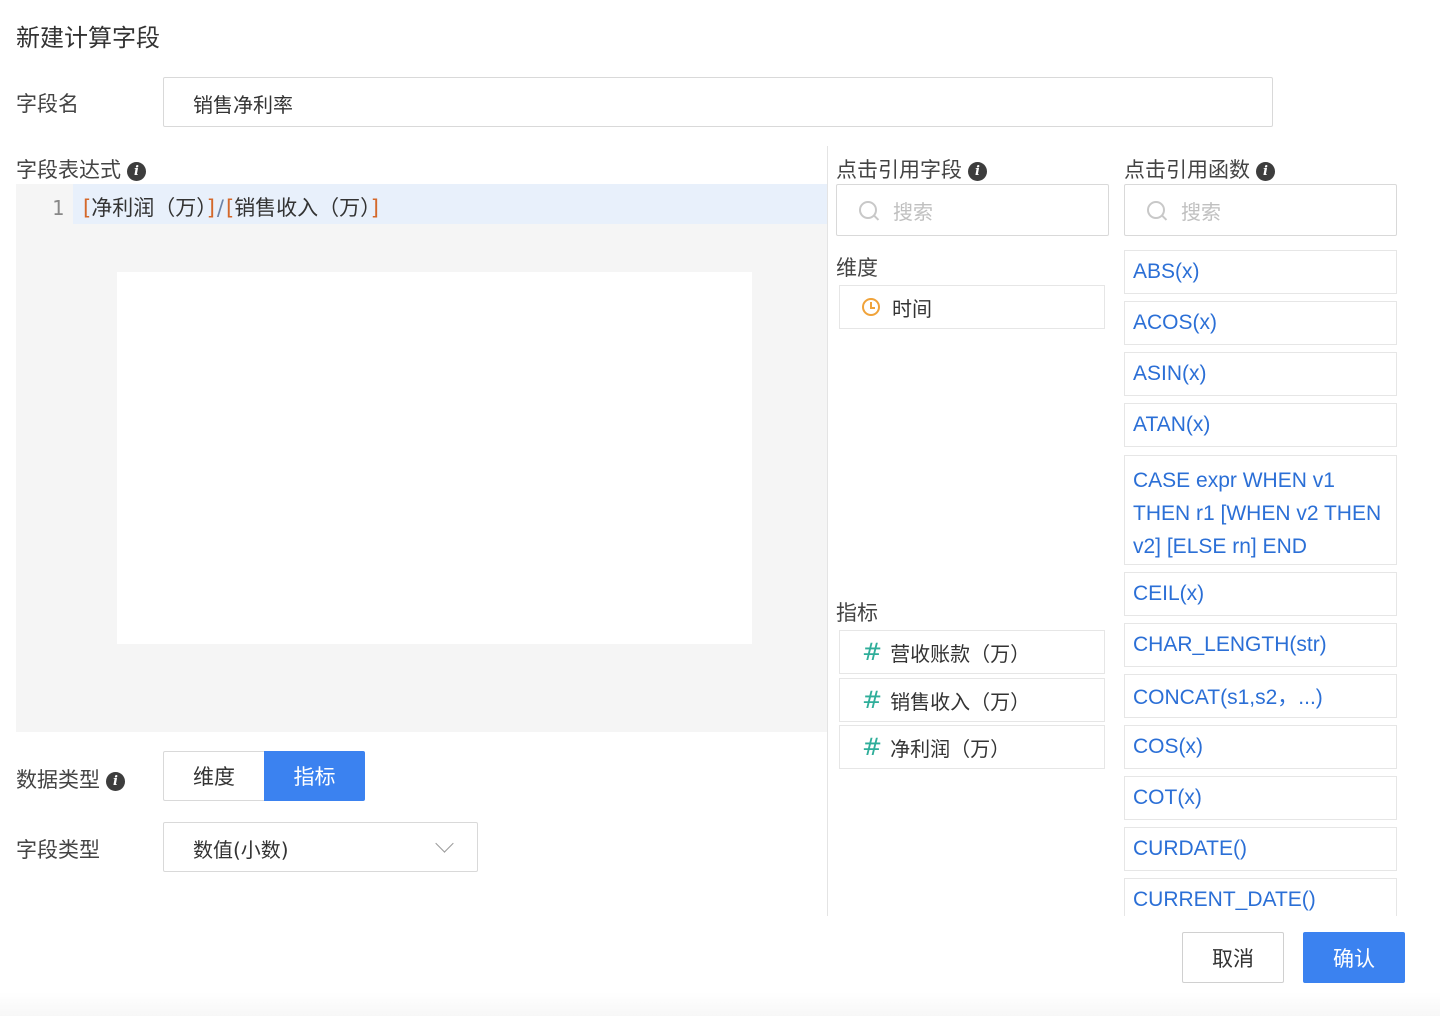 This screenshot has height=1016, width=1440. I want to click on function-item: CURDATE(), so click(1260, 849).